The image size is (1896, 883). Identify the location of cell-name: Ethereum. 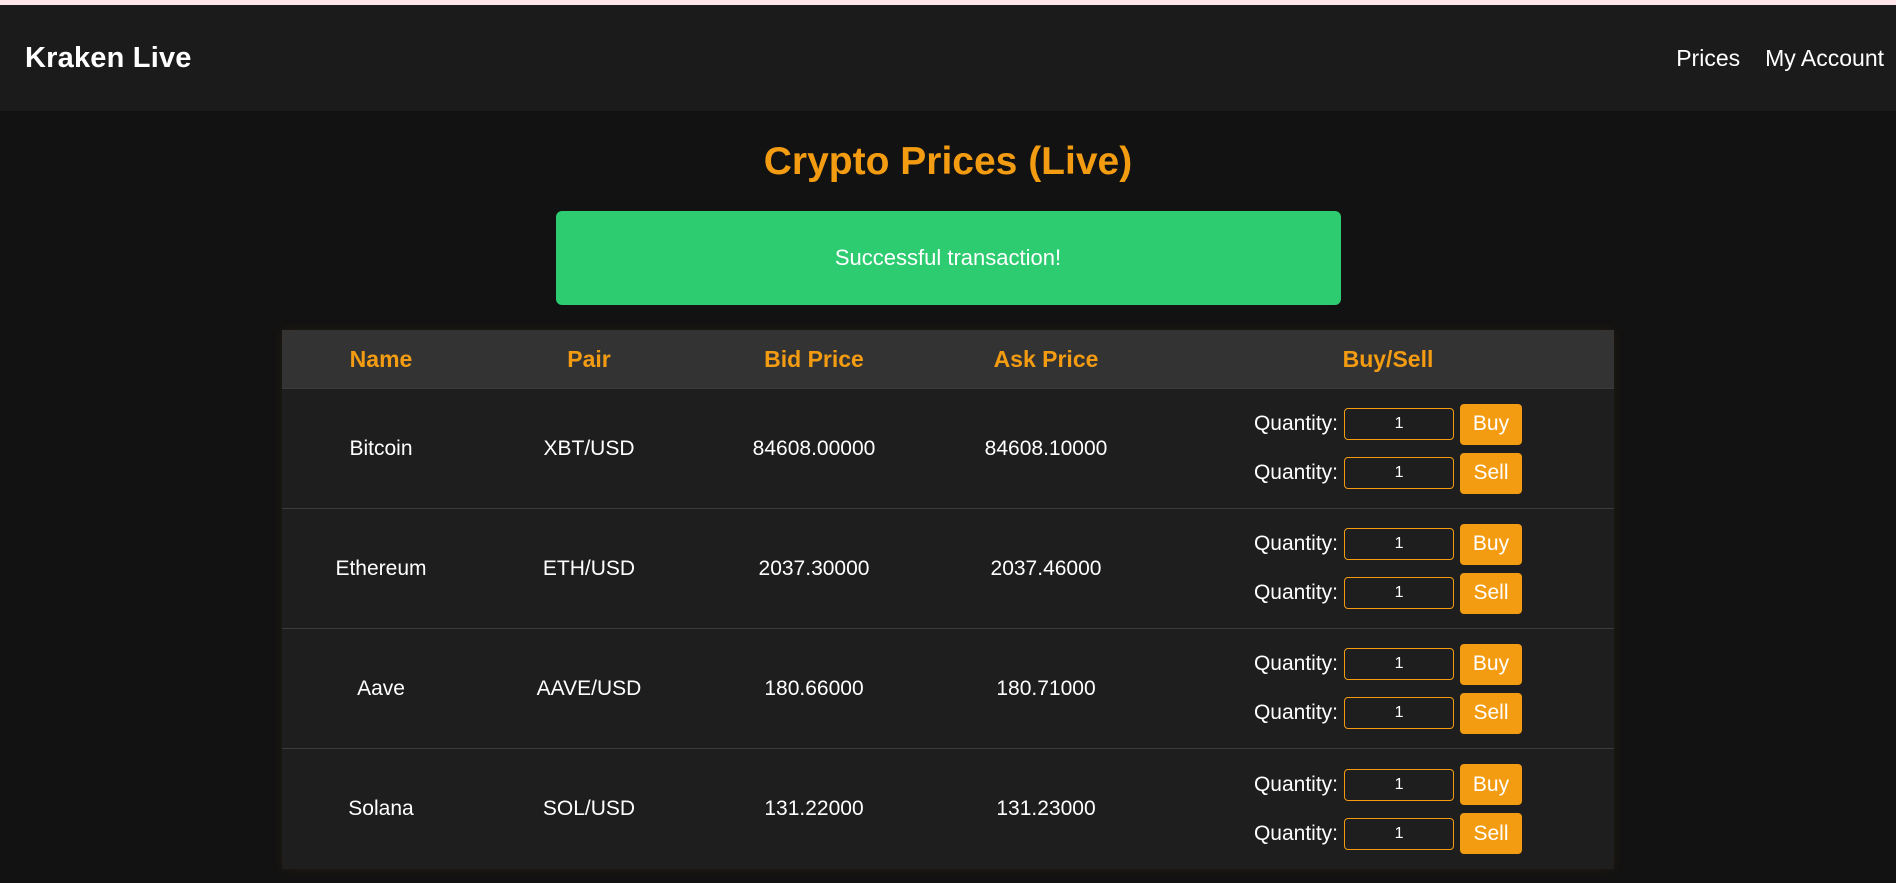
(381, 568).